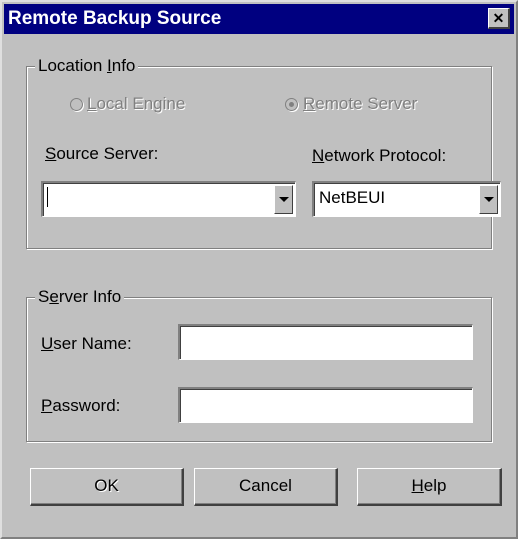 This screenshot has height=539, width=518. Describe the element at coordinates (325, 342) in the screenshot. I see `user-name-input` at that location.